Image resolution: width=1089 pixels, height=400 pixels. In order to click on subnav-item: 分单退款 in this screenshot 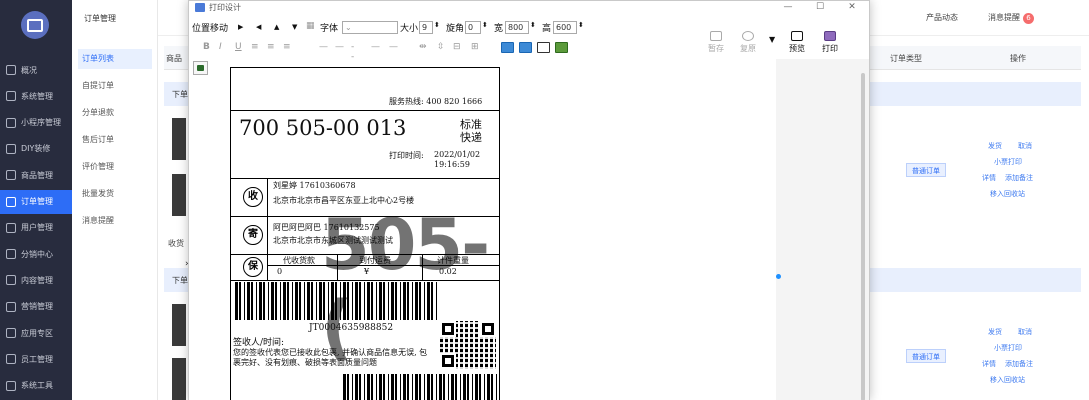, I will do `click(115, 113)`.